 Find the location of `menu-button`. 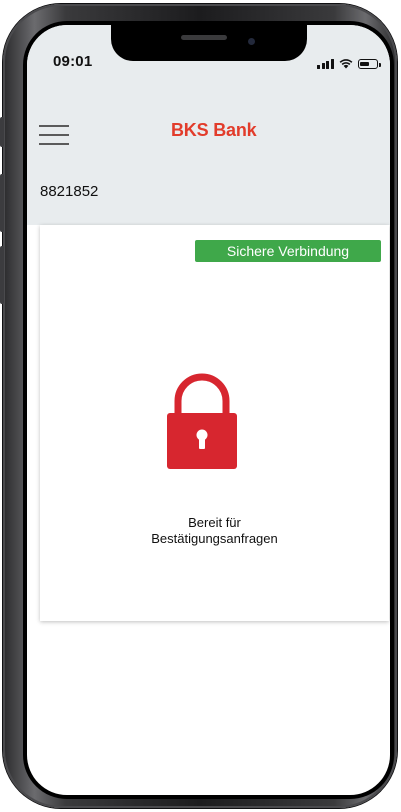

menu-button is located at coordinates (54, 135).